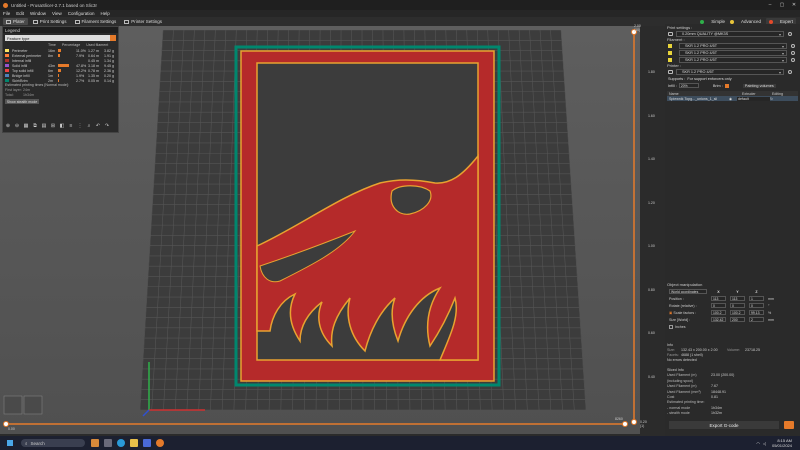 The width and height of the screenshot is (800, 450). I want to click on scale-y-field: 100.2, so click(737, 312).